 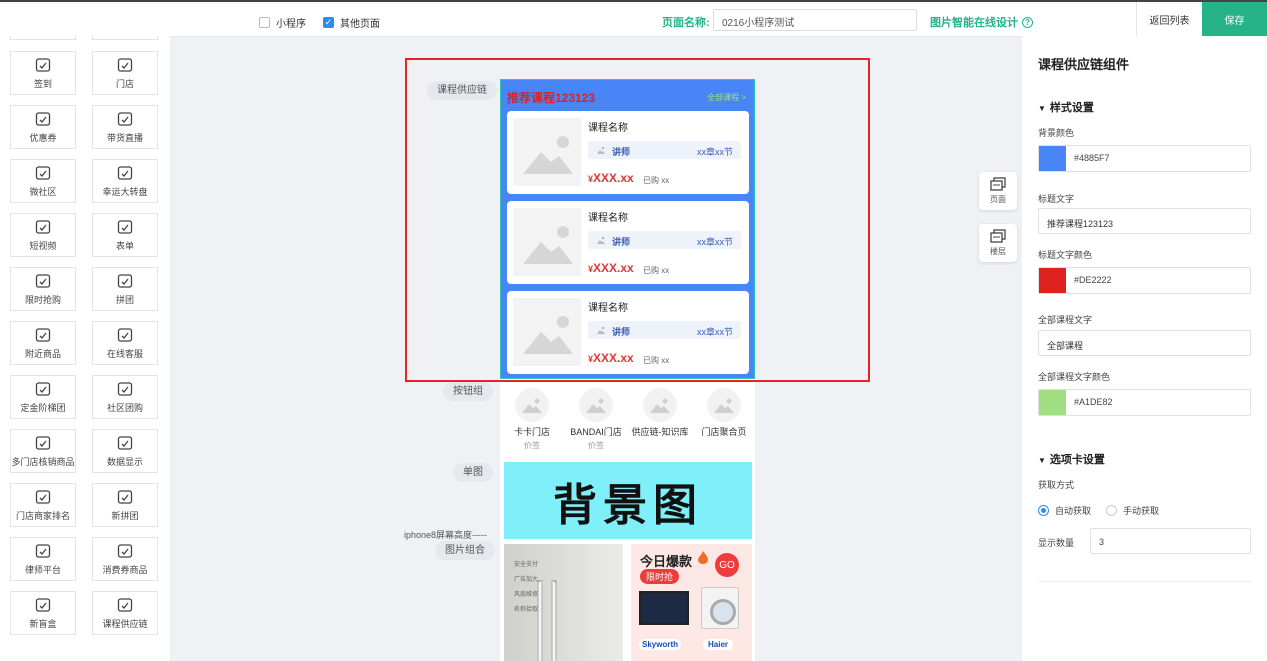 What do you see at coordinates (43, 505) in the screenshot?
I see `component-item: 门店商家排名` at bounding box center [43, 505].